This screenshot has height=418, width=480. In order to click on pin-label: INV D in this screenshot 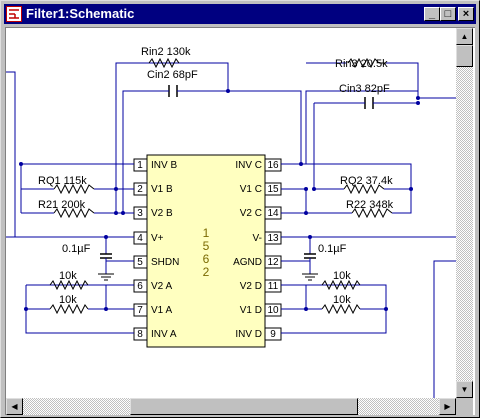, I will do `click(248, 334)`.